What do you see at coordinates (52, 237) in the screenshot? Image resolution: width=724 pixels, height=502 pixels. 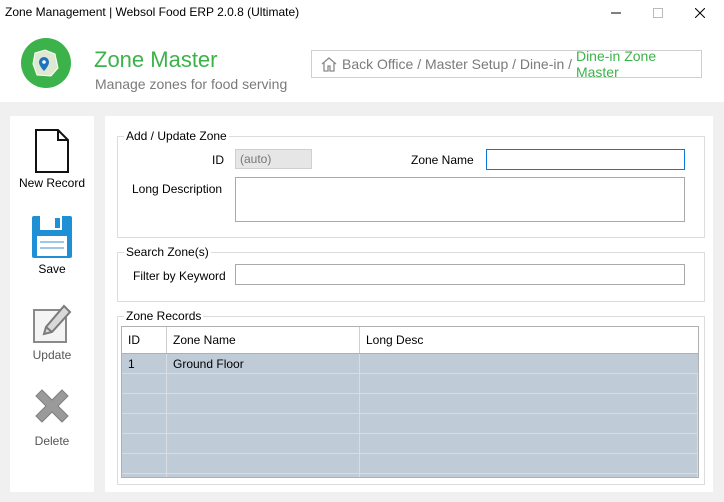 I see `save-floppy-icon` at bounding box center [52, 237].